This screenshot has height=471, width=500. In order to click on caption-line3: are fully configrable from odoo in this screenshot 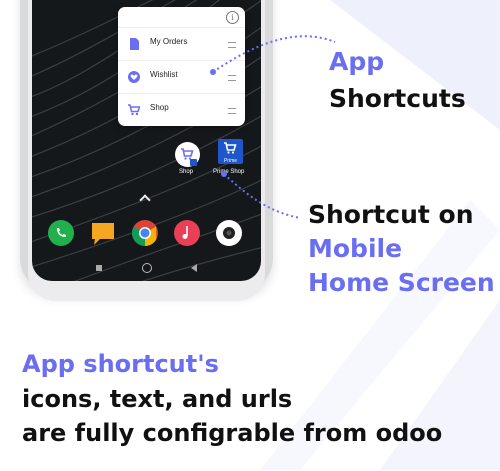, I will do `click(232, 433)`.